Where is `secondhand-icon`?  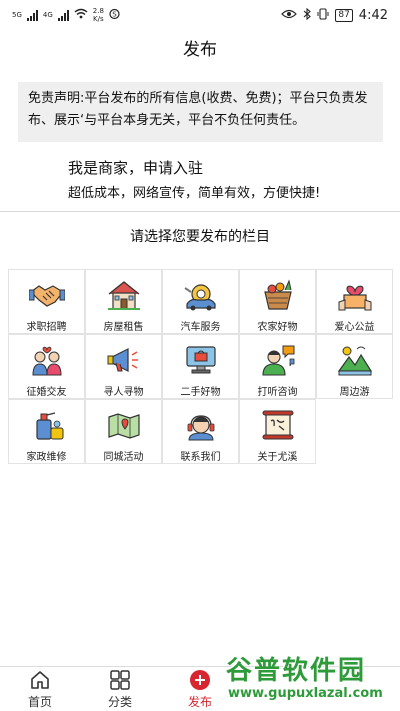
secondhand-icon is located at coordinates (200, 360).